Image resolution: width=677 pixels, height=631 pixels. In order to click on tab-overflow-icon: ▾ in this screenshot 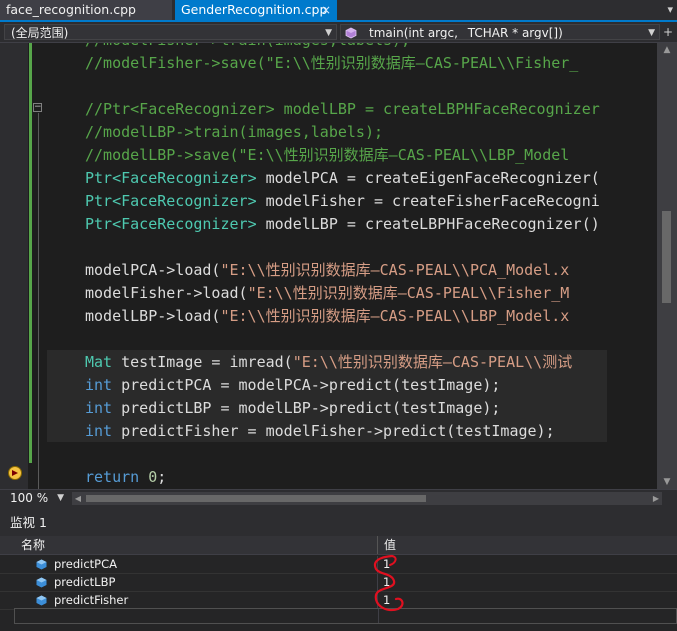, I will do `click(670, 10)`.